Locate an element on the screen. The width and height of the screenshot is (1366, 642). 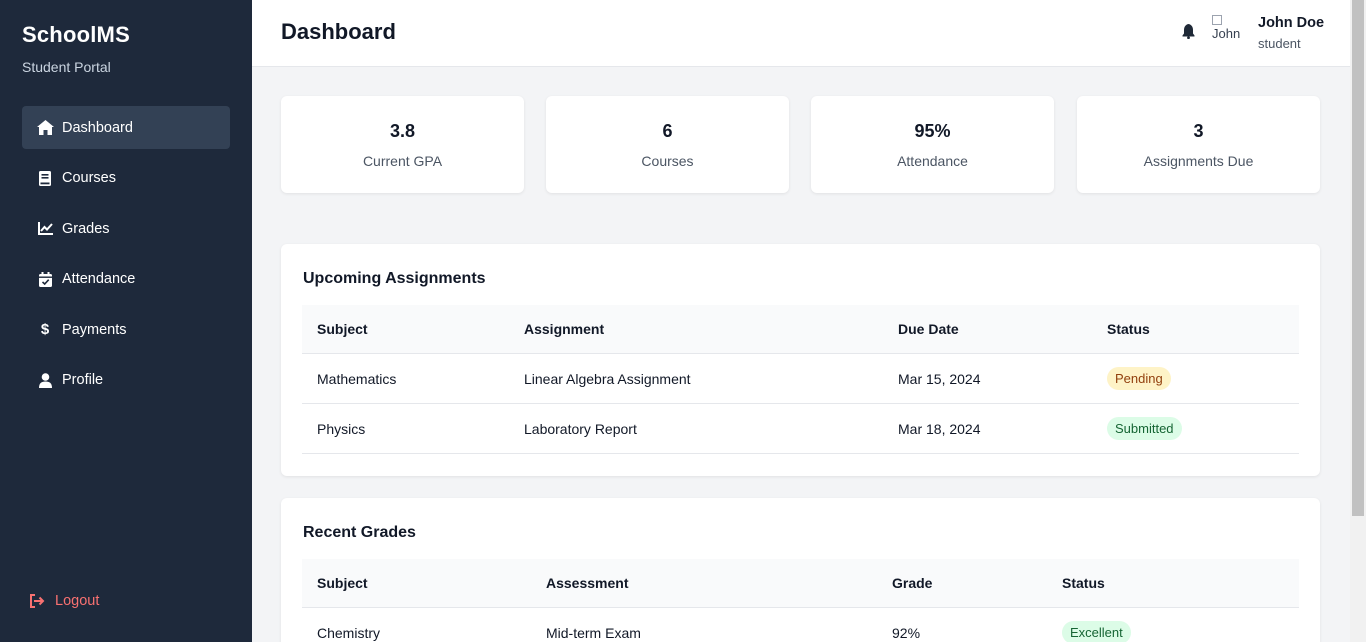
sidebar-item-payments: $ Payments is located at coordinates (126, 329).